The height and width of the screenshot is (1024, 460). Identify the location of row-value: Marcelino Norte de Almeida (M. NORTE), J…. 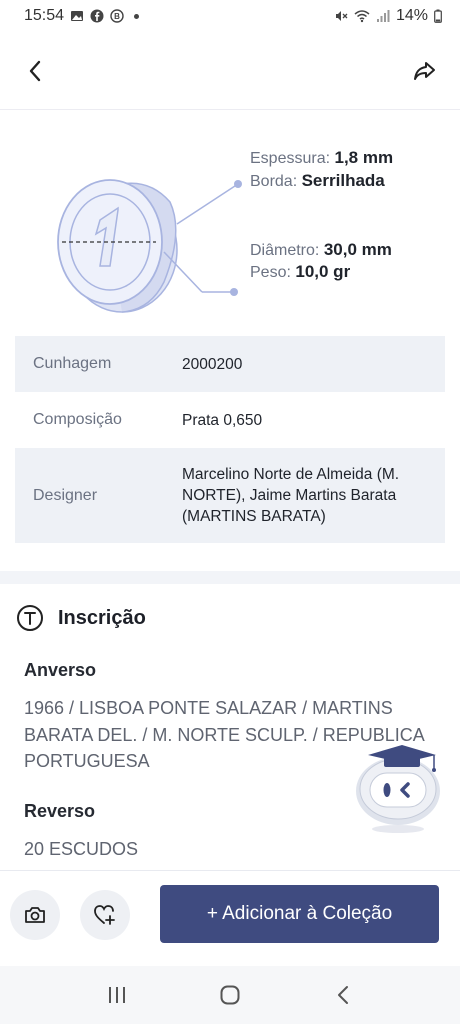
(291, 495).